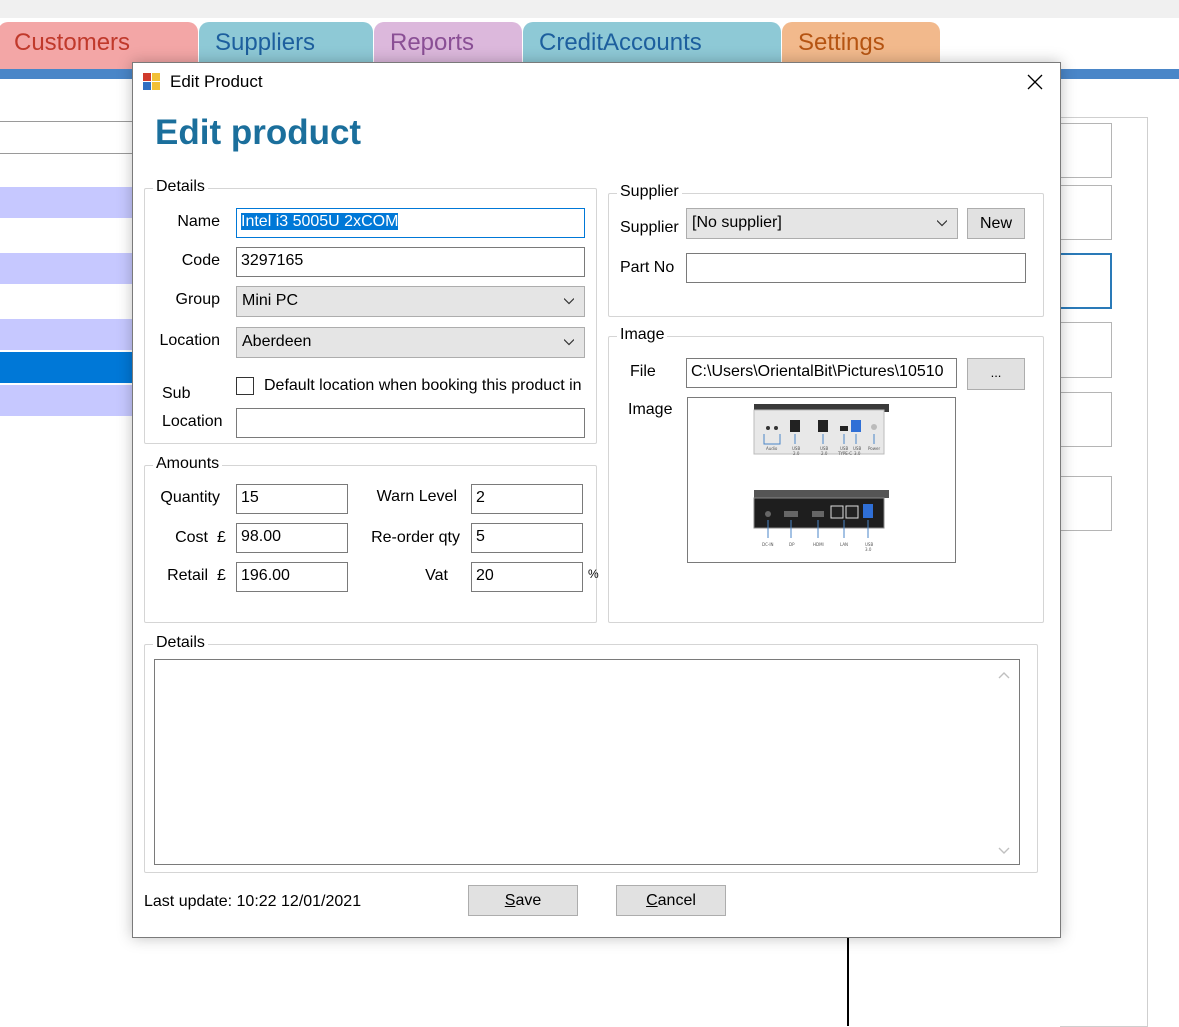 This screenshot has height=1027, width=1179. Describe the element at coordinates (817, 371) in the screenshot. I see `file-path-field-value: C:\Users\OrientalBit\Pictures\10510` at that location.